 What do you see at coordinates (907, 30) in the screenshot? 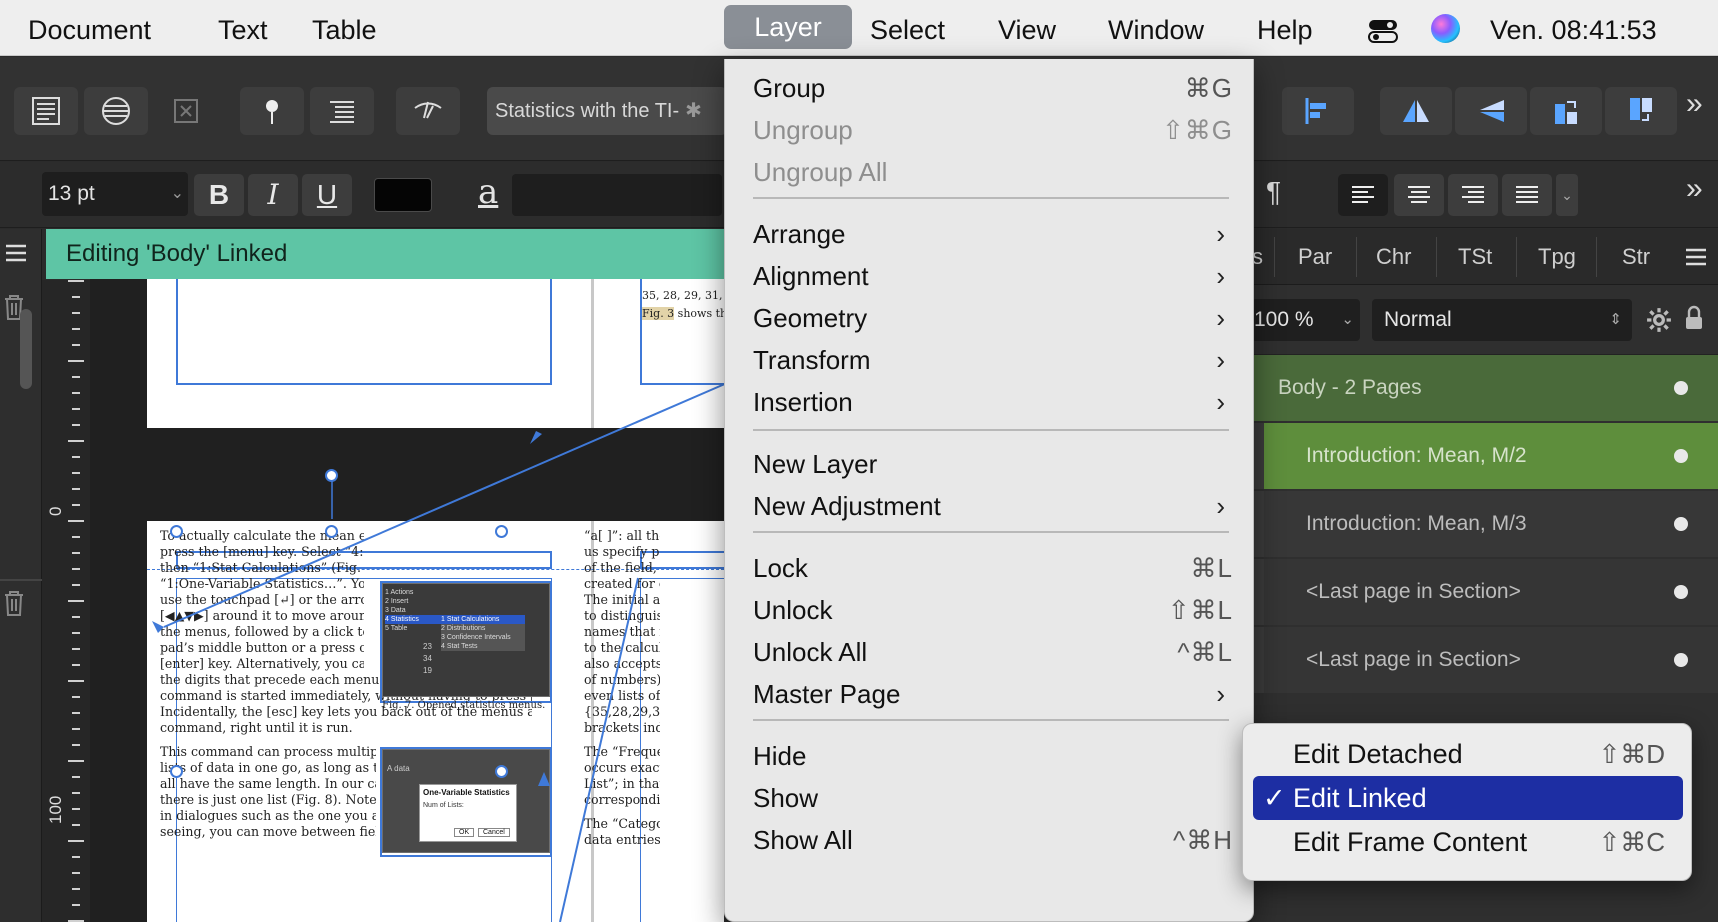
I see `menu-select: Select` at bounding box center [907, 30].